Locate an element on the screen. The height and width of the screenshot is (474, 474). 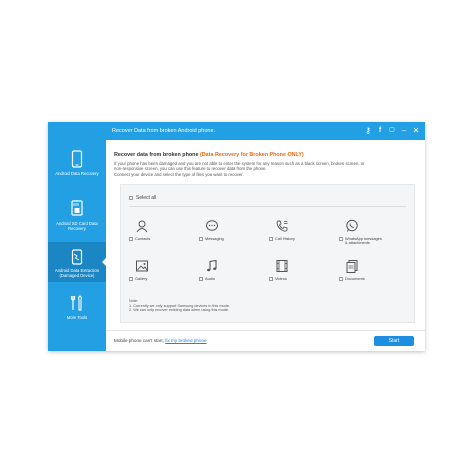
sidebar-item-label: Android Data Extraction (Damaged Device) is located at coordinates (77, 273).